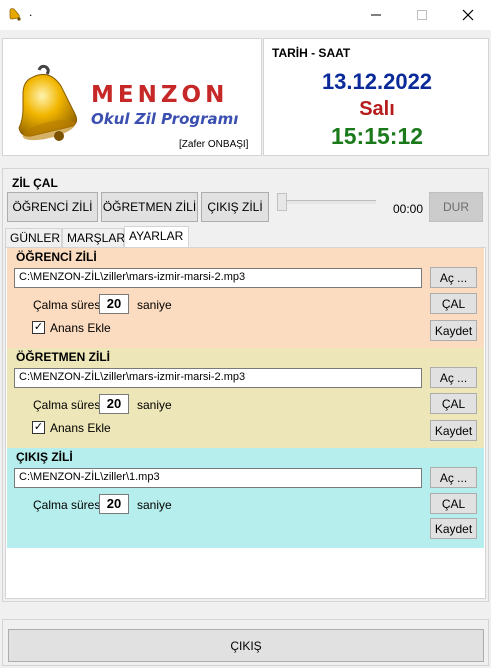 The width and height of the screenshot is (491, 668). I want to click on window-title: ., so click(31, 12).